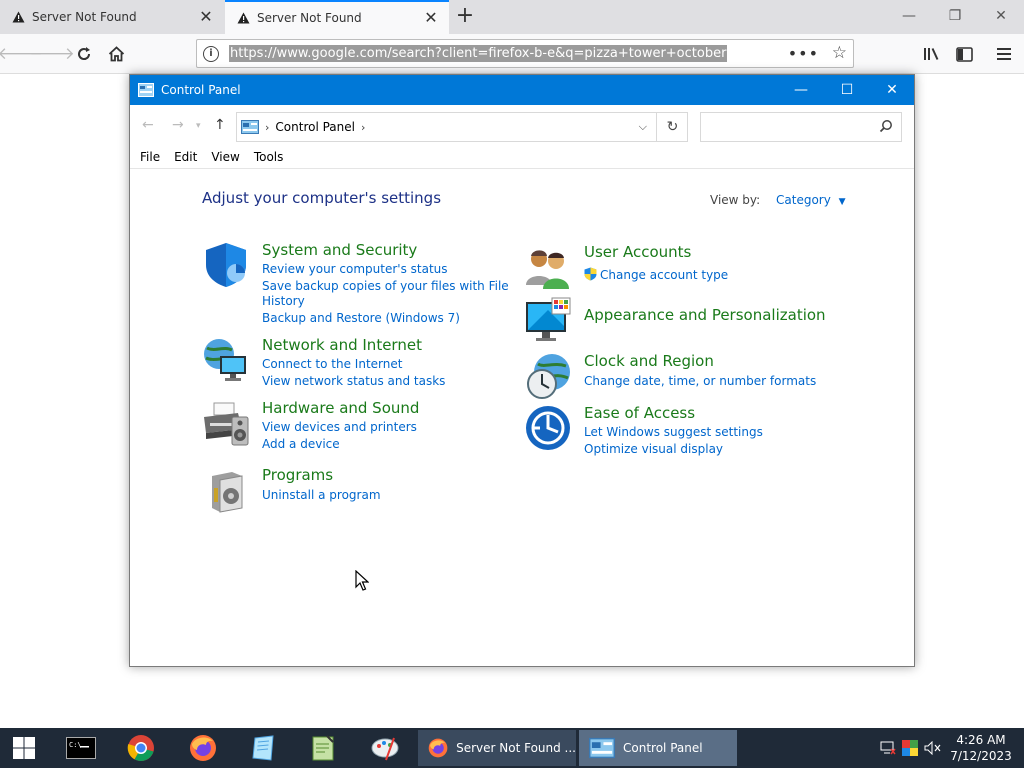  What do you see at coordinates (839, 53) in the screenshot?
I see `bookmark-star-icon: ☆` at bounding box center [839, 53].